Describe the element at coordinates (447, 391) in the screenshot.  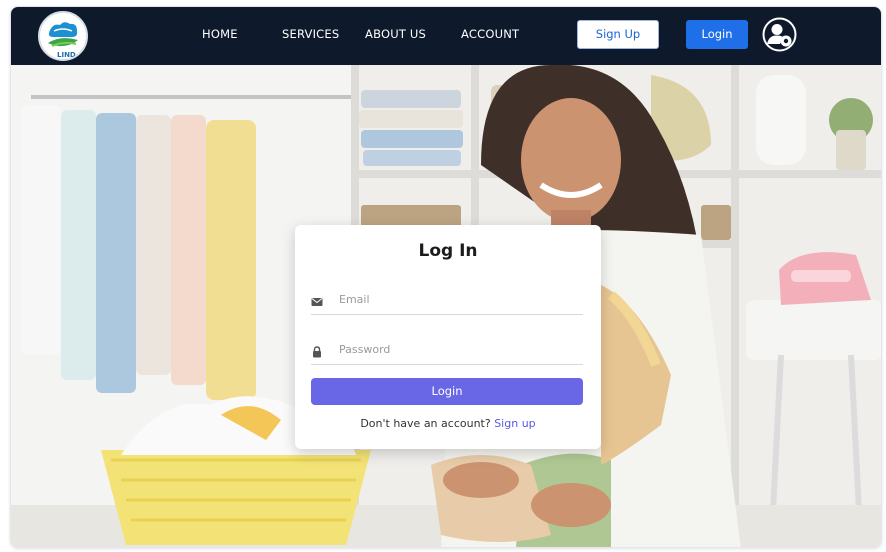
I see `login-submit-button: Login` at that location.